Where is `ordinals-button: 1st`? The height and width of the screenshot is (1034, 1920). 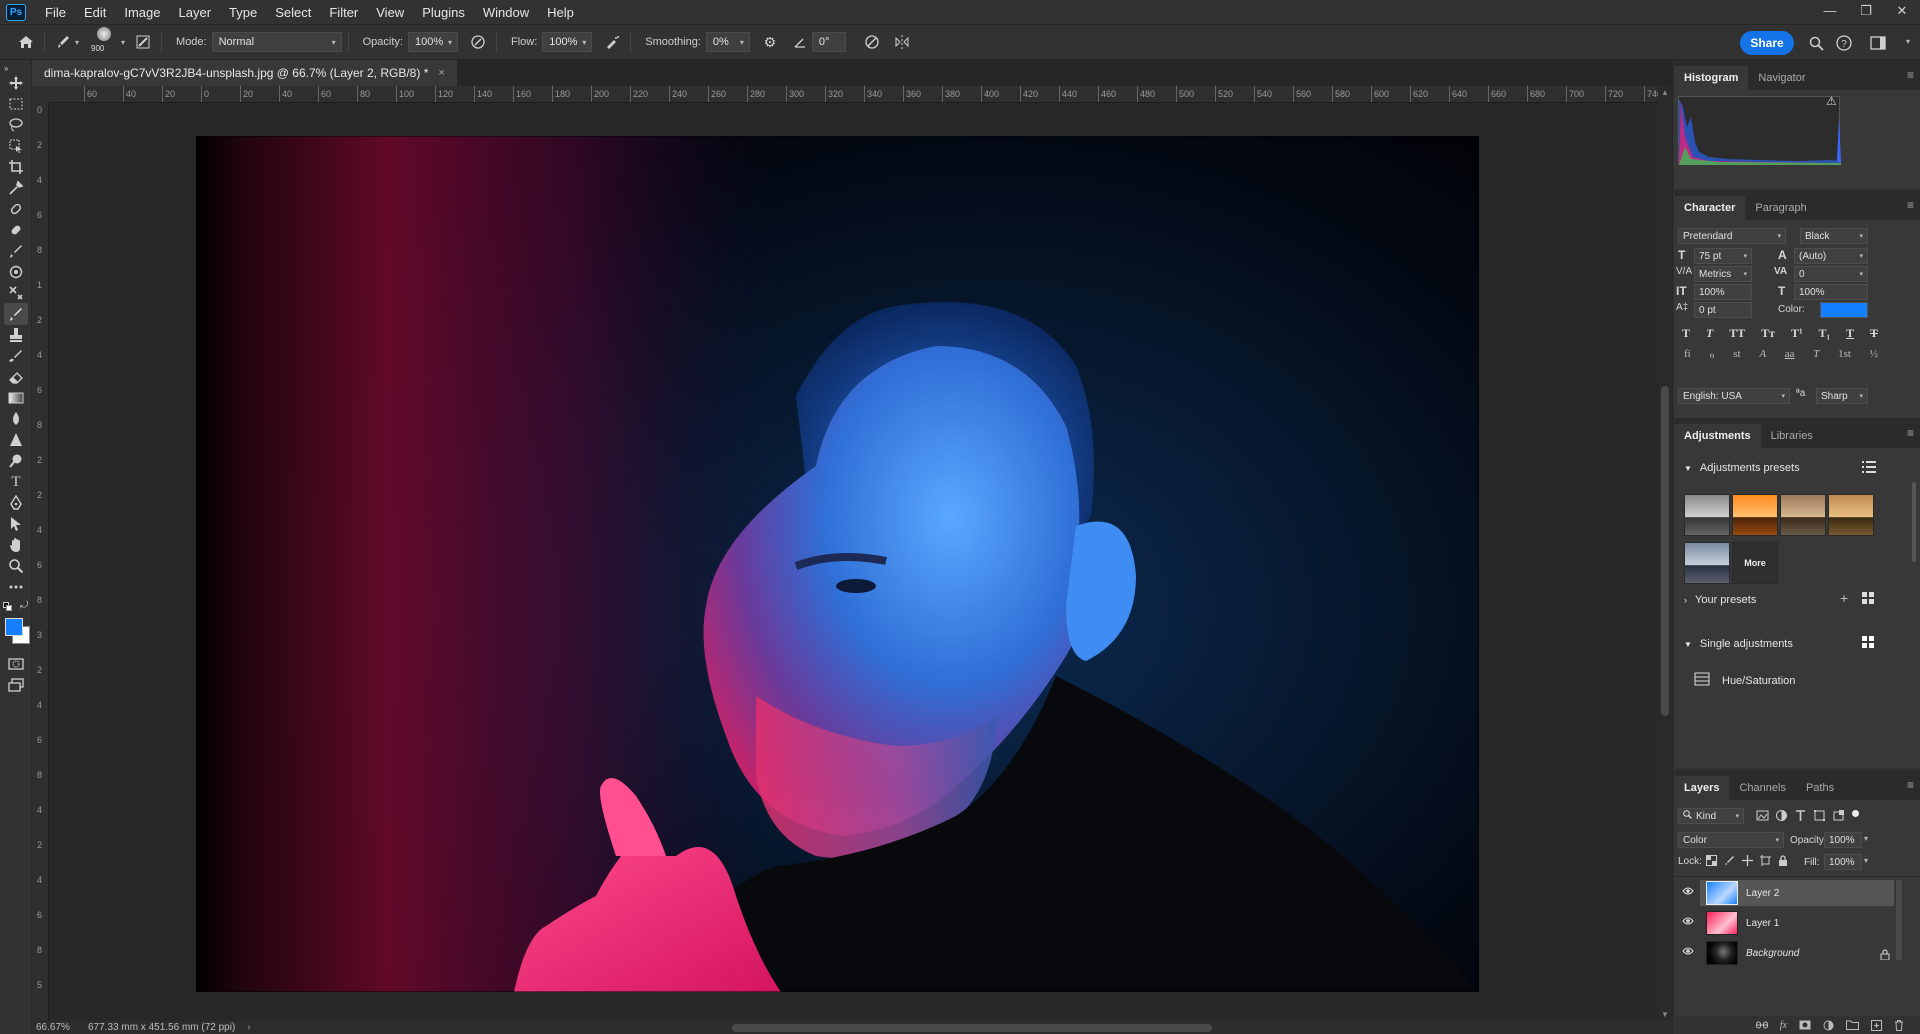
ordinals-button: 1st is located at coordinates (1844, 354).